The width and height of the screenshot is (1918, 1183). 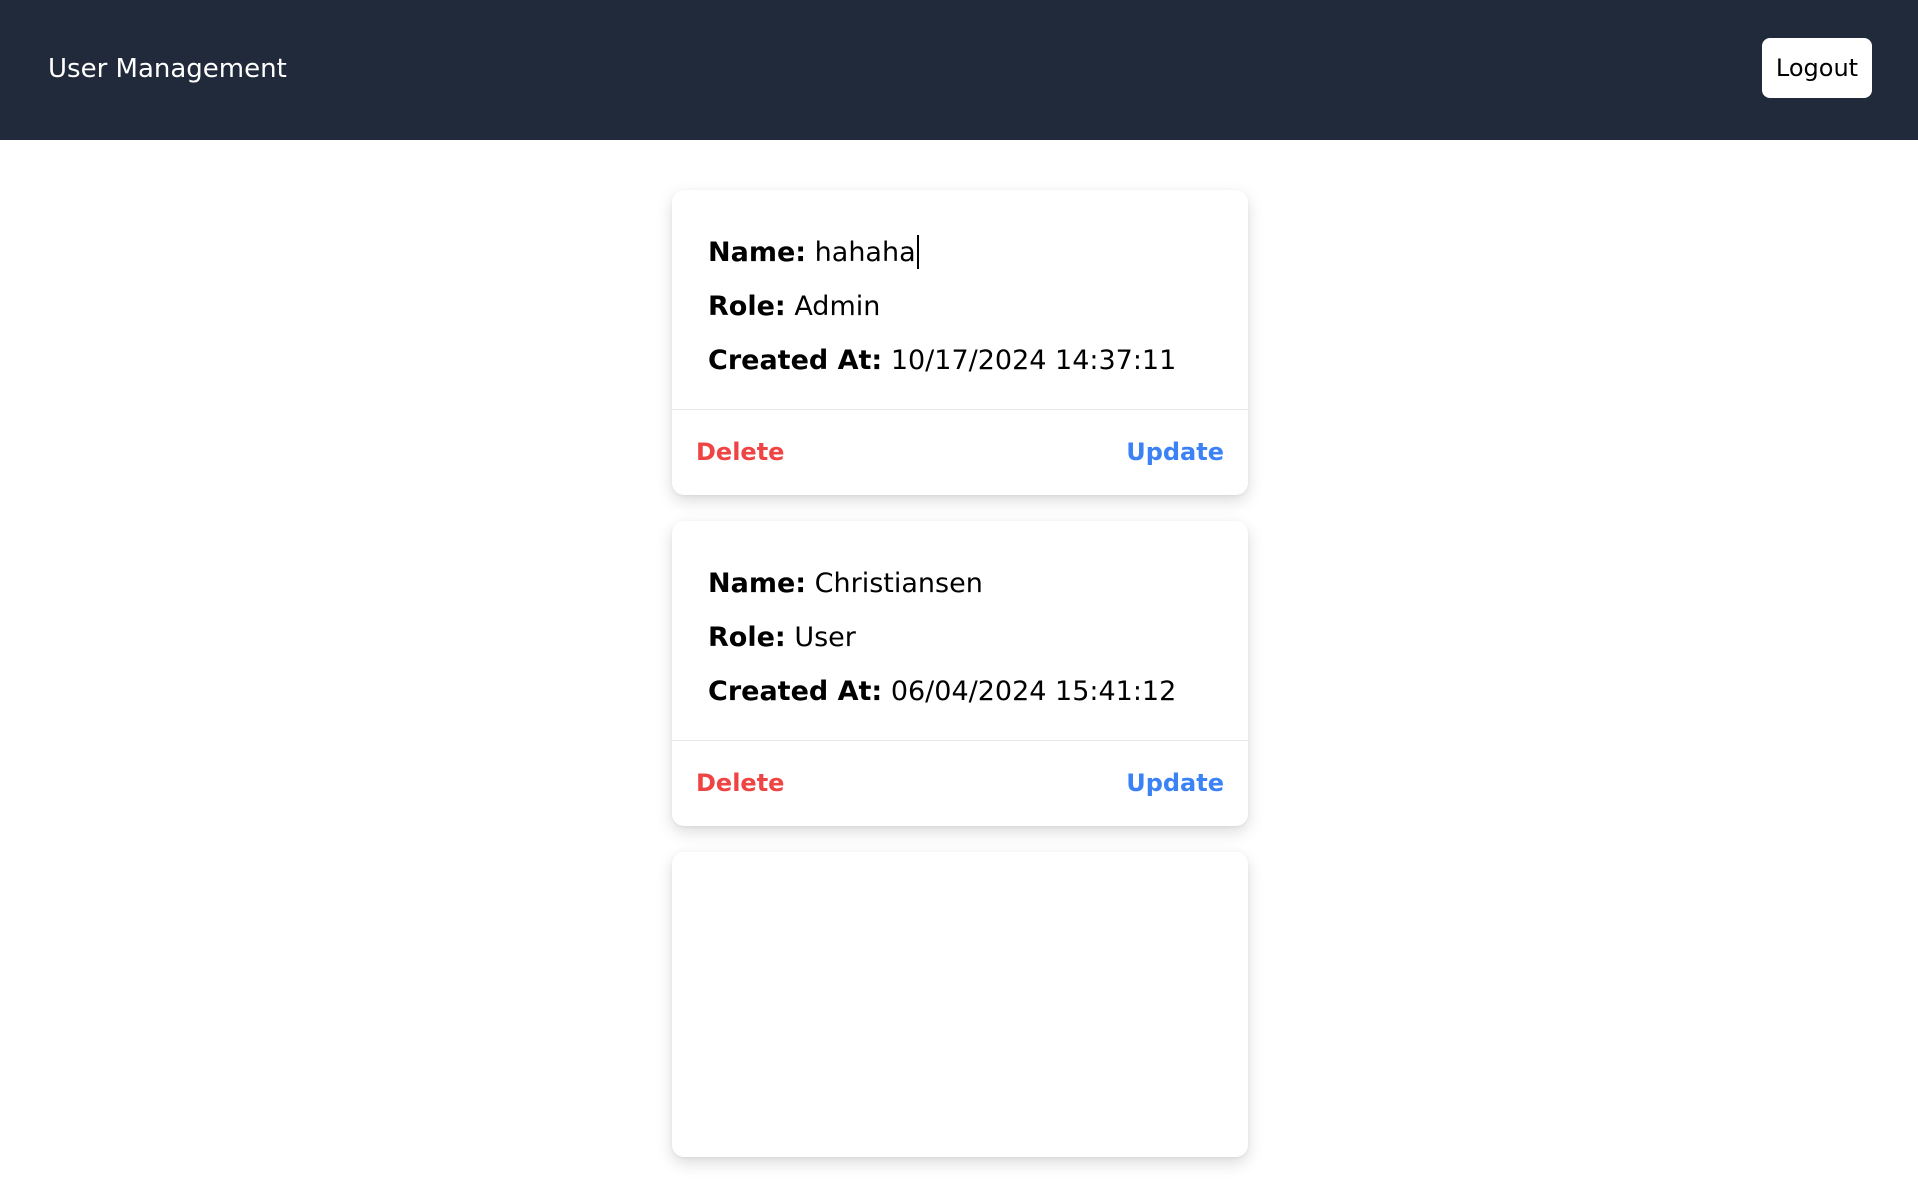 What do you see at coordinates (898, 583) in the screenshot?
I see `user-name-value: Christiansen` at bounding box center [898, 583].